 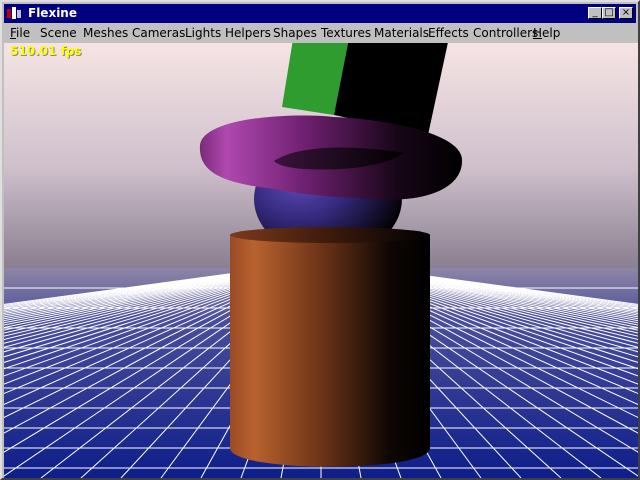 I want to click on minimize-icon: _, so click(x=595, y=12).